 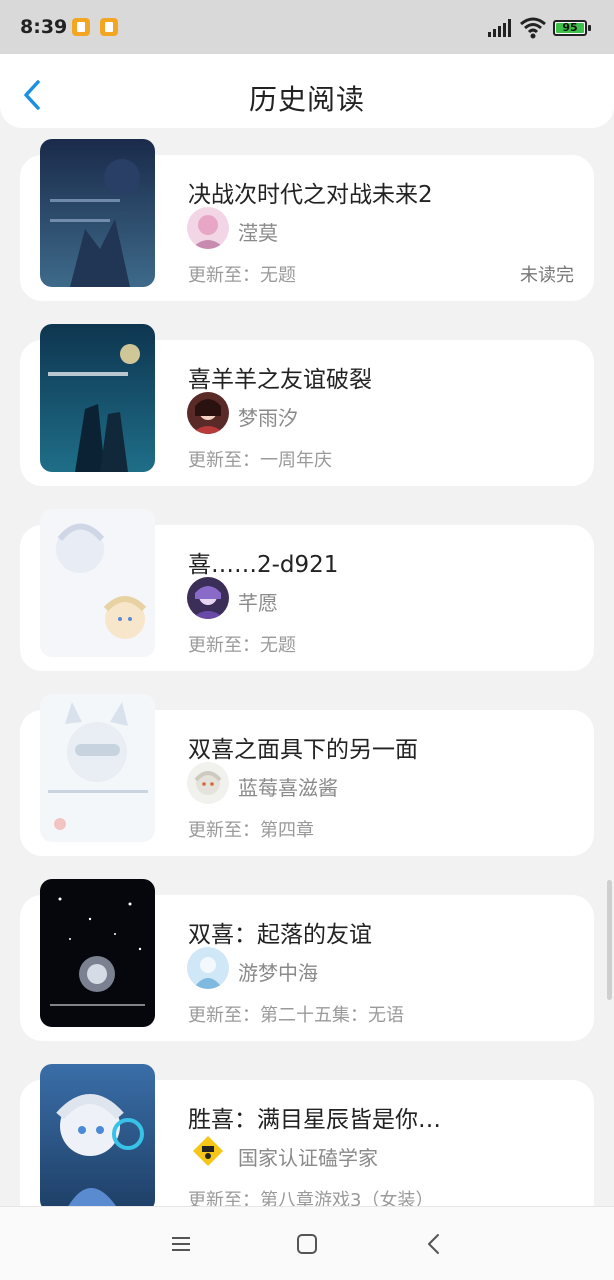 I want to click on battery-icon: 95, so click(x=570, y=28).